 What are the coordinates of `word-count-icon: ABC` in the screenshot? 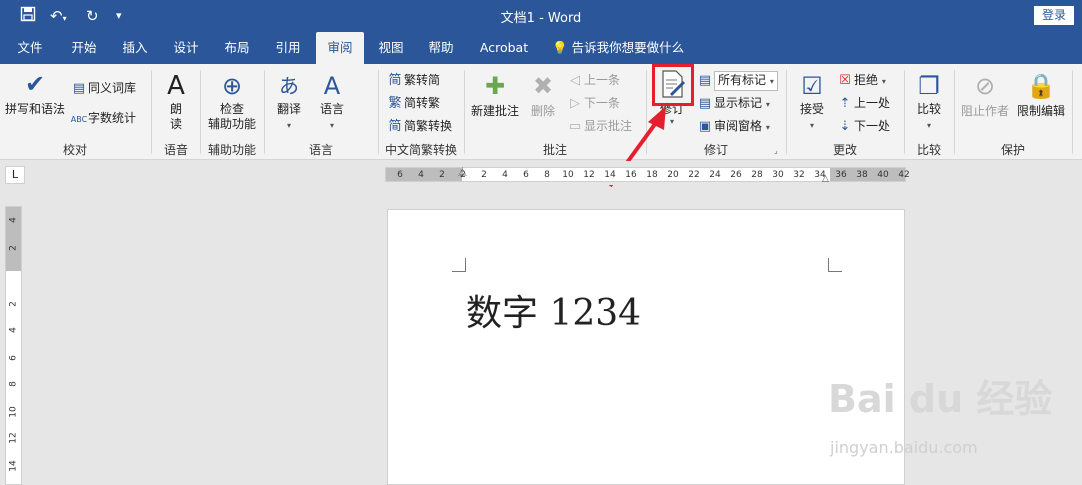 It's located at (79, 119).